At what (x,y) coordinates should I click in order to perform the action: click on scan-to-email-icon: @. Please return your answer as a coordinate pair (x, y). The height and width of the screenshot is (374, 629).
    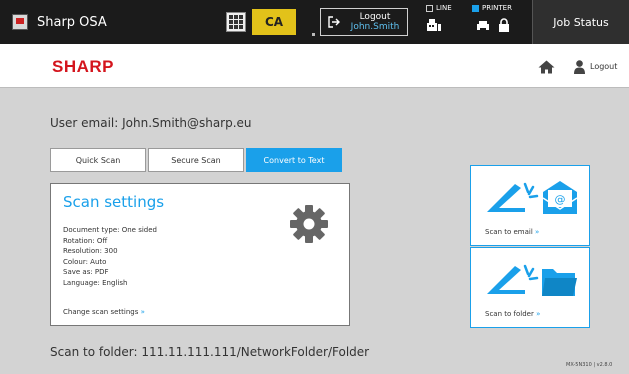
    Looking at the image, I should click on (532, 197).